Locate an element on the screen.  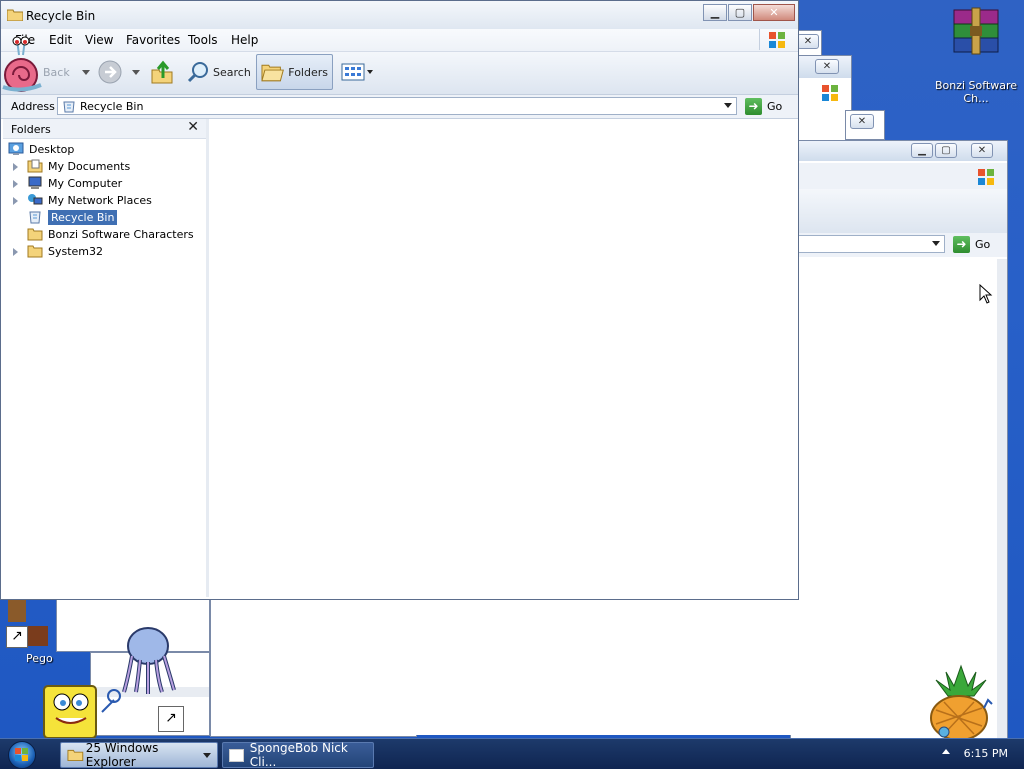
address-field: Recycle Bin is located at coordinates (397, 106).